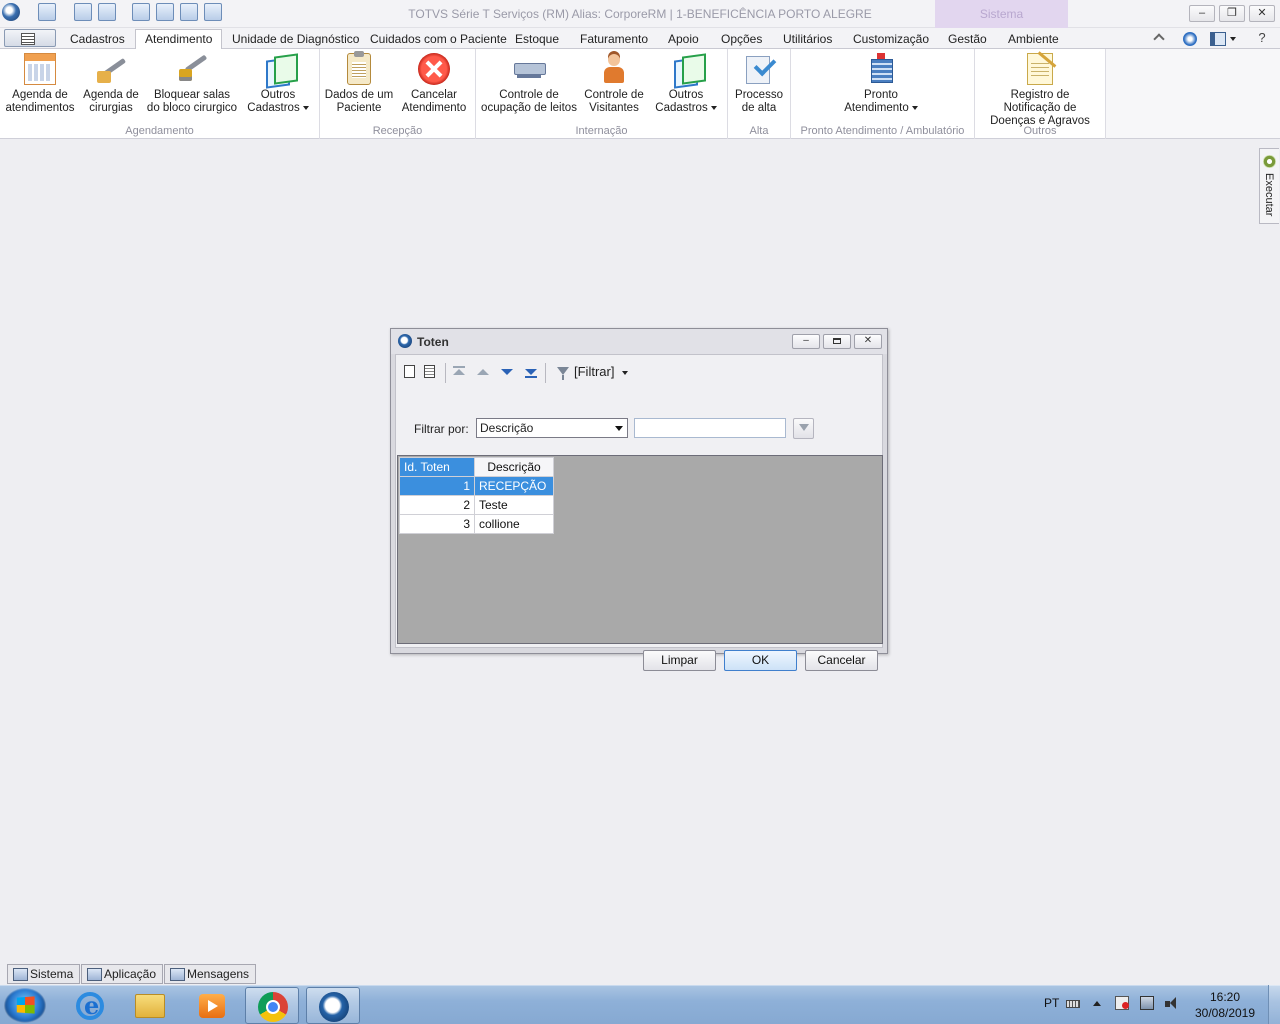 This screenshot has height=1024, width=1280. I want to click on dialog-close-button: ✕, so click(868, 341).